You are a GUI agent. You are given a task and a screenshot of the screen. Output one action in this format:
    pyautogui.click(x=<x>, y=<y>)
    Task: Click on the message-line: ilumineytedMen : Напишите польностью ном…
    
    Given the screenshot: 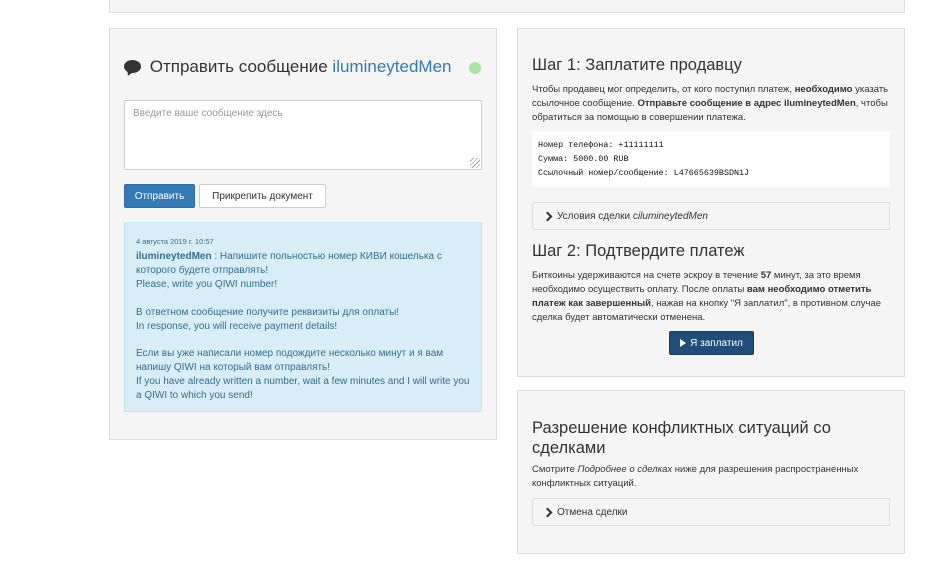 What is the action you would take?
    pyautogui.click(x=303, y=264)
    